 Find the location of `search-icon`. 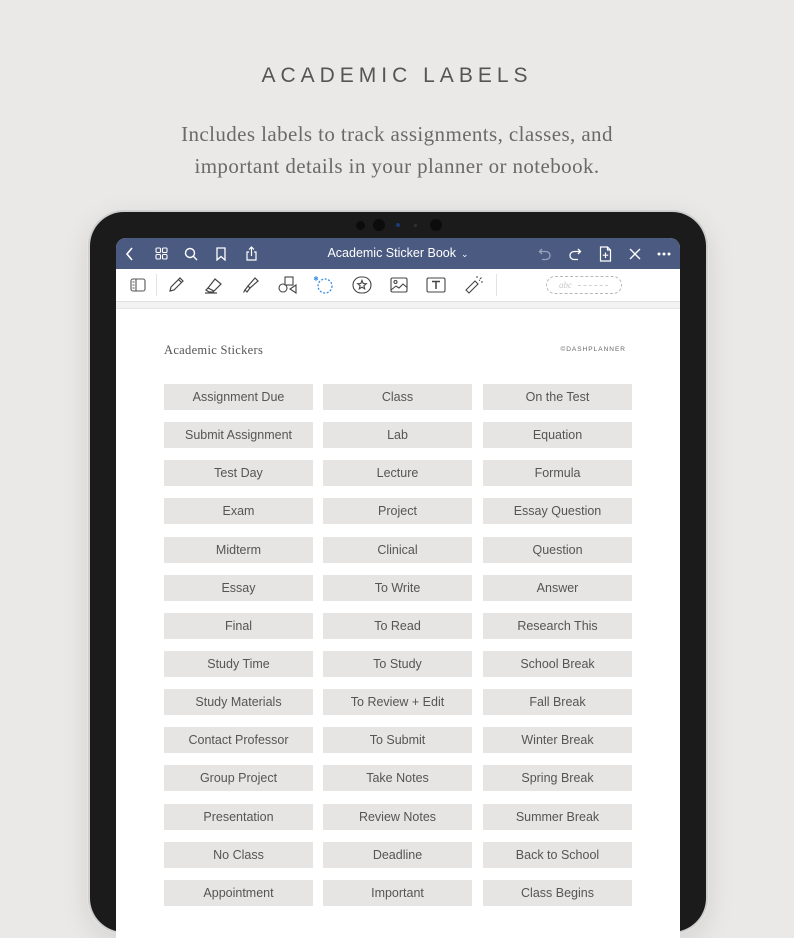

search-icon is located at coordinates (191, 253).